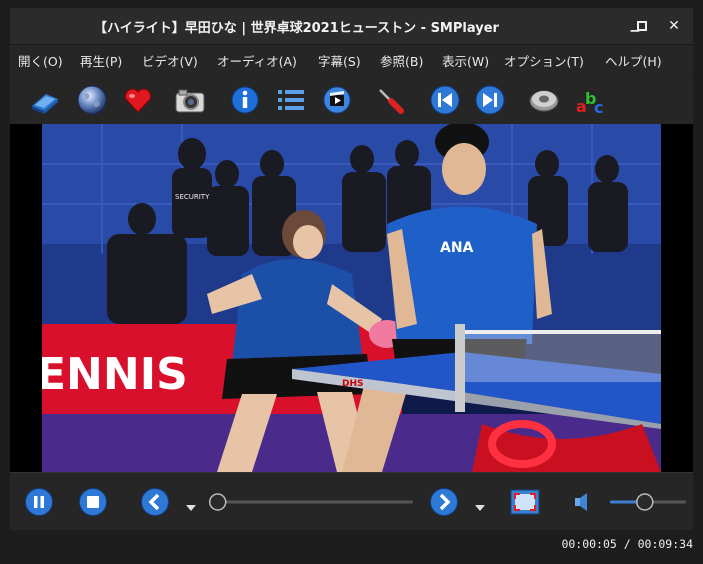 This screenshot has height=564, width=703. What do you see at coordinates (257, 60) in the screenshot?
I see `menu-audio: オーディオ(A)` at bounding box center [257, 60].